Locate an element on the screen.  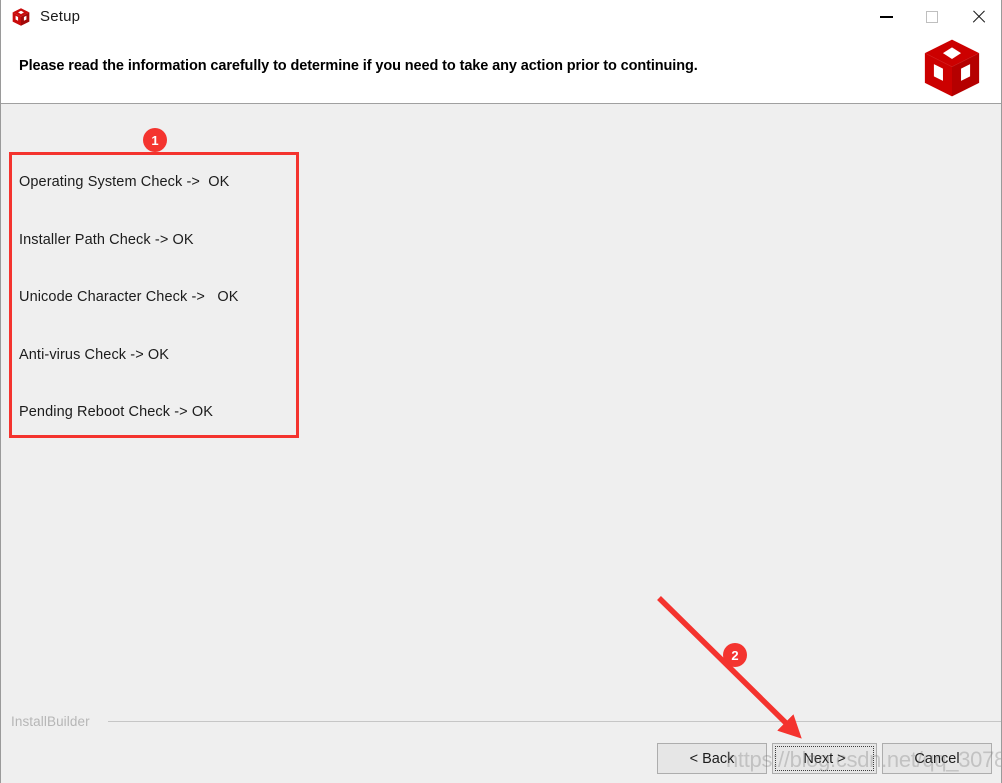
check-item-anti-virus: Anti-virus Check -> OK is located at coordinates (94, 354).